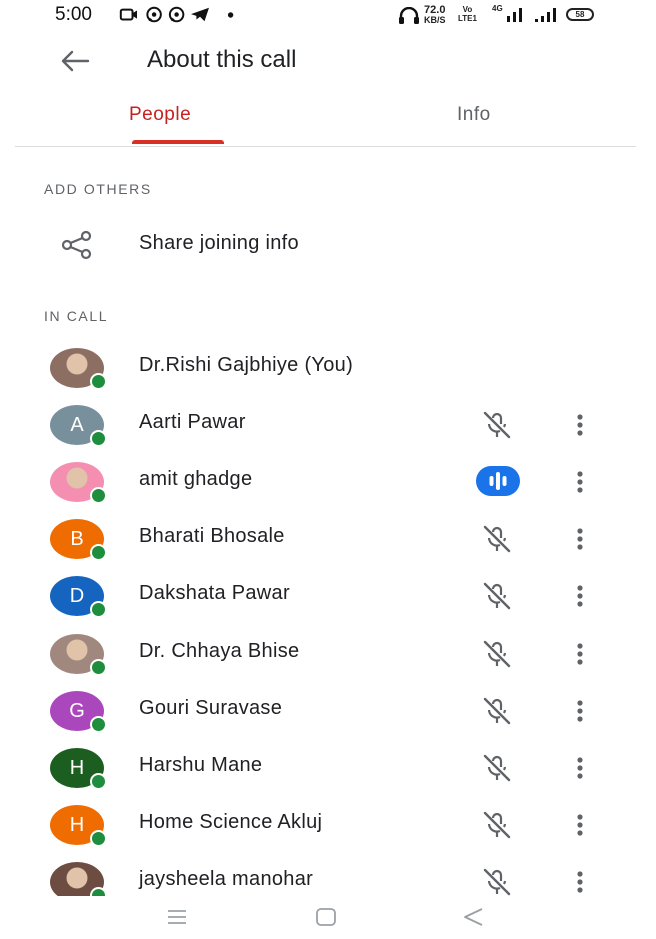 The image size is (656, 939). Describe the element at coordinates (328, 766) in the screenshot. I see `participant-row: H Harshu Mane` at that location.